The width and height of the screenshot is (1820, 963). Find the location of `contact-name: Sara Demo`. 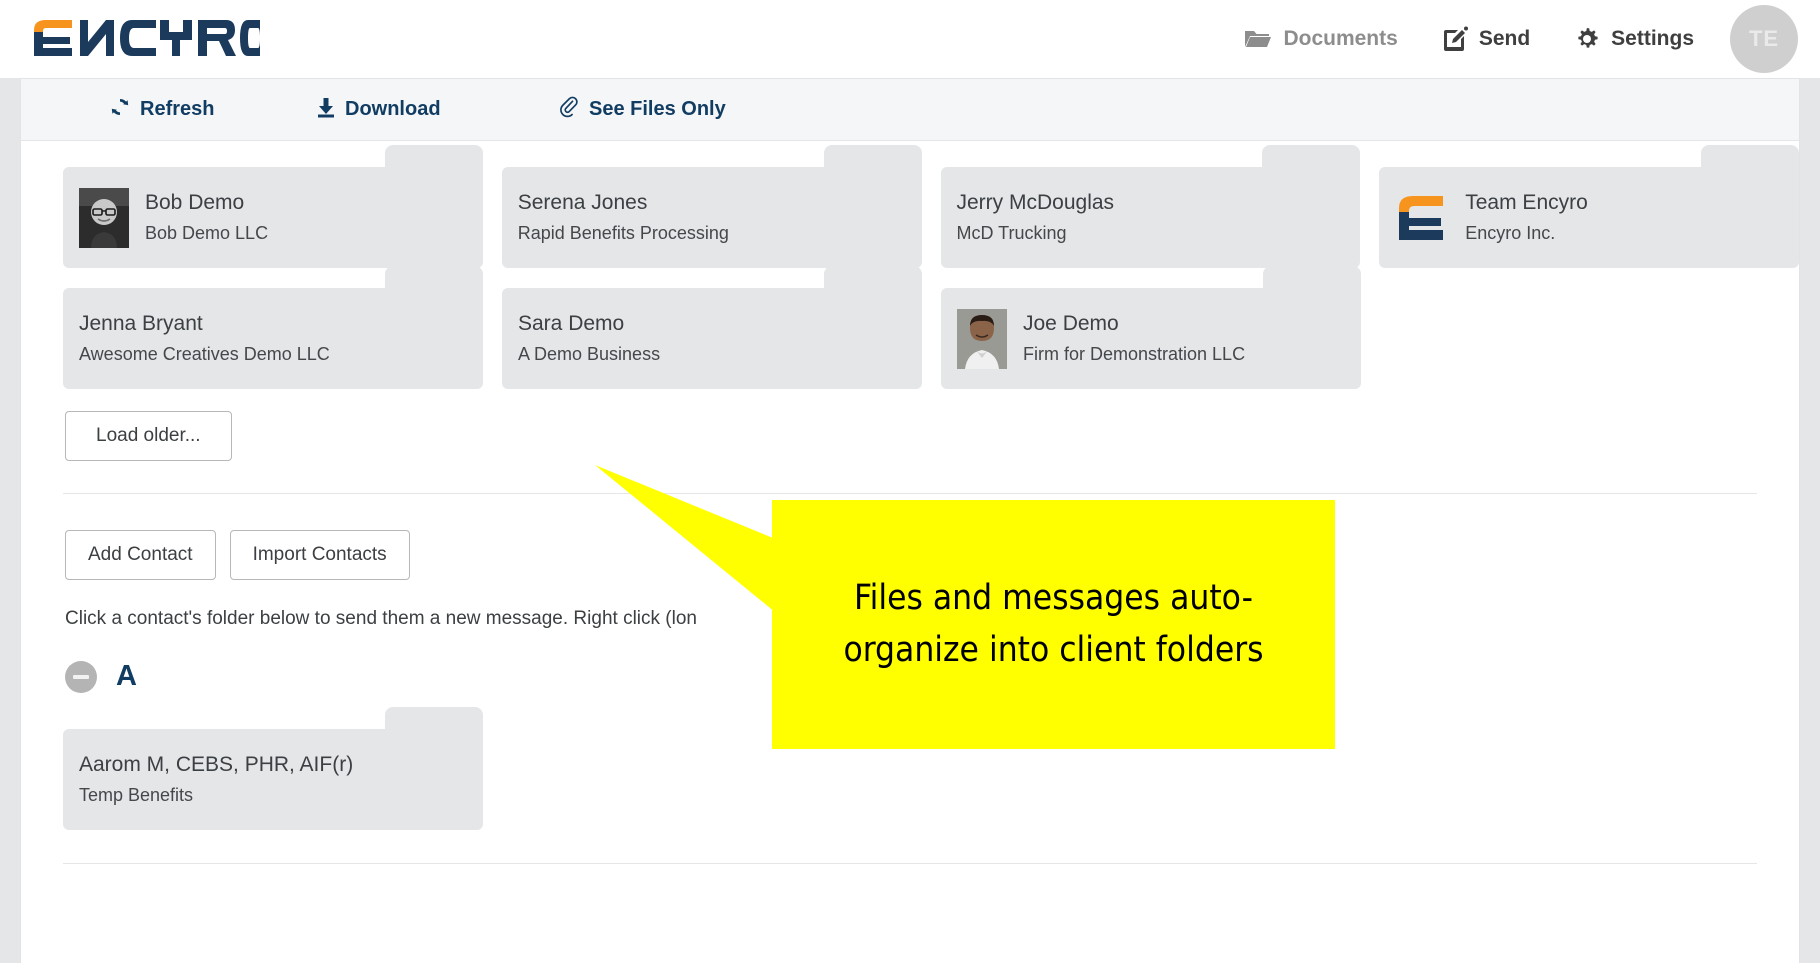

contact-name: Sara Demo is located at coordinates (571, 323).